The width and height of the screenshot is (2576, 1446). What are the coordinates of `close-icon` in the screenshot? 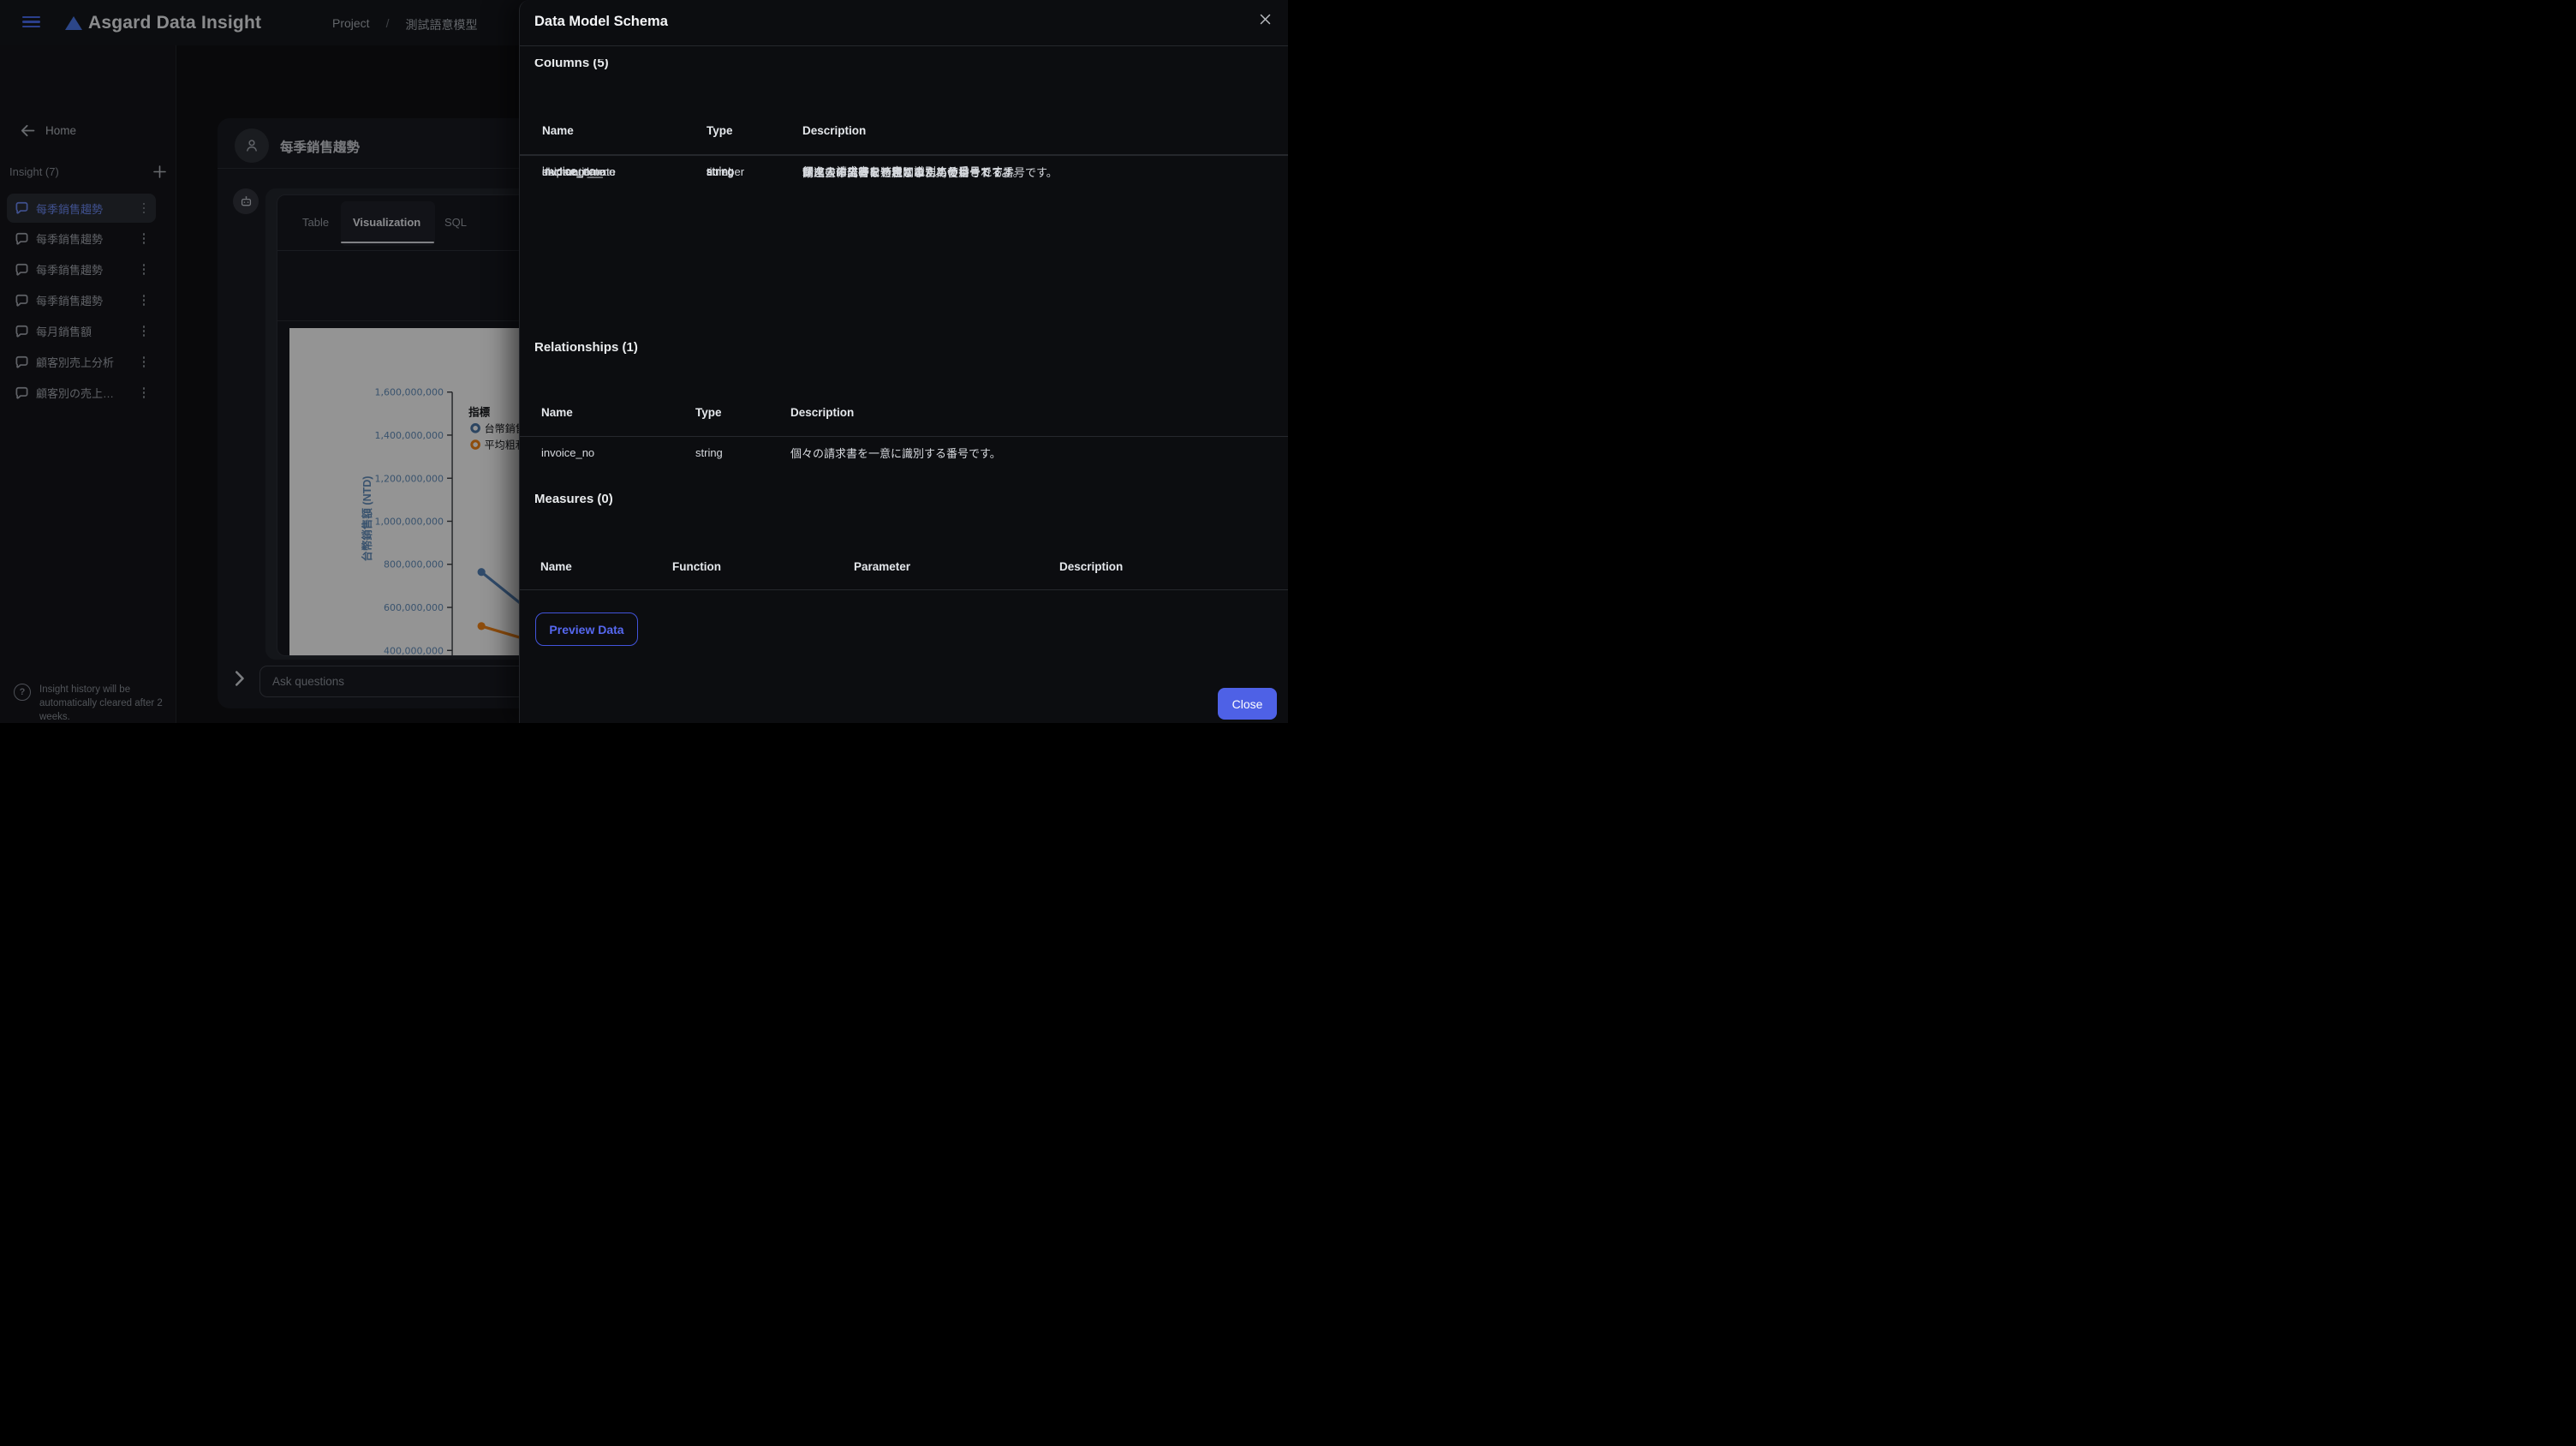 It's located at (1265, 19).